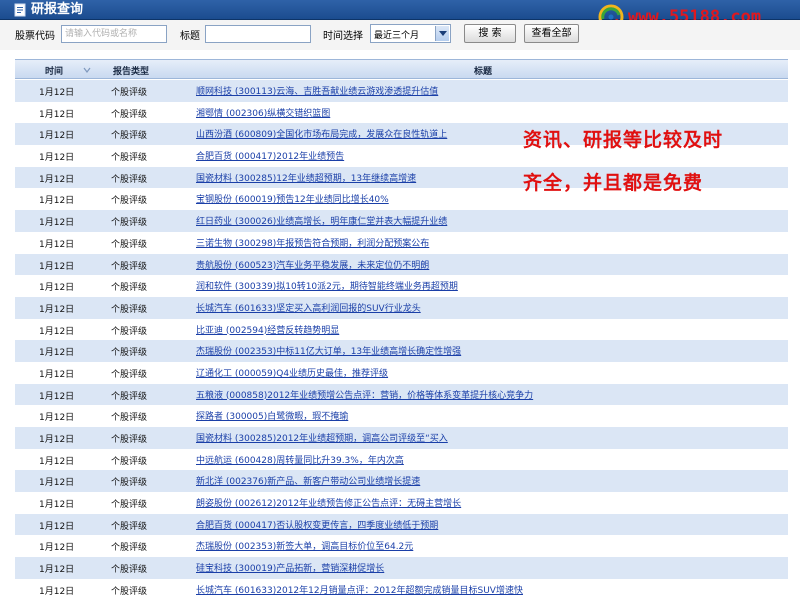  Describe the element at coordinates (270, 155) in the screenshot. I see `row-title-link: 合肥百货 (000417)2012年业绩预告` at that location.